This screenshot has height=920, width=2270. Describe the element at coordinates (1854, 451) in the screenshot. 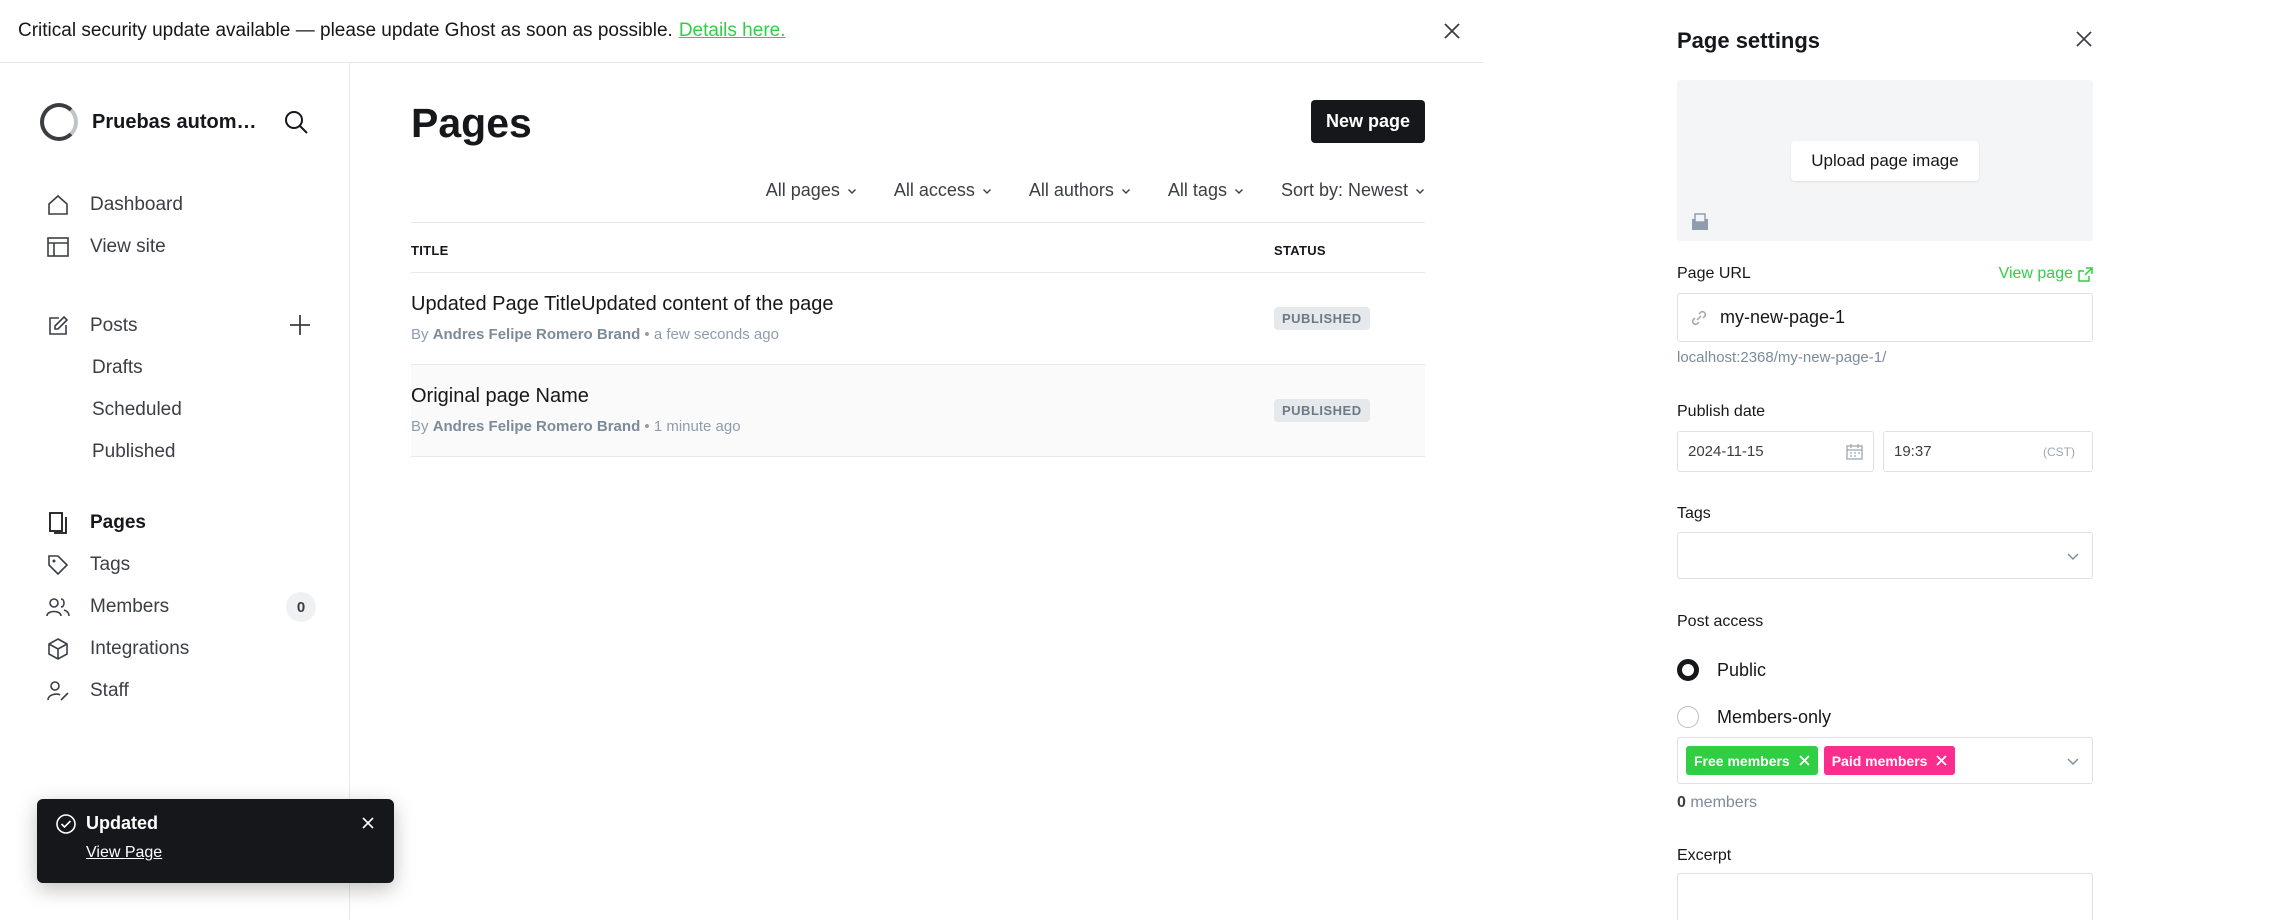

I see `calendar-icon` at that location.